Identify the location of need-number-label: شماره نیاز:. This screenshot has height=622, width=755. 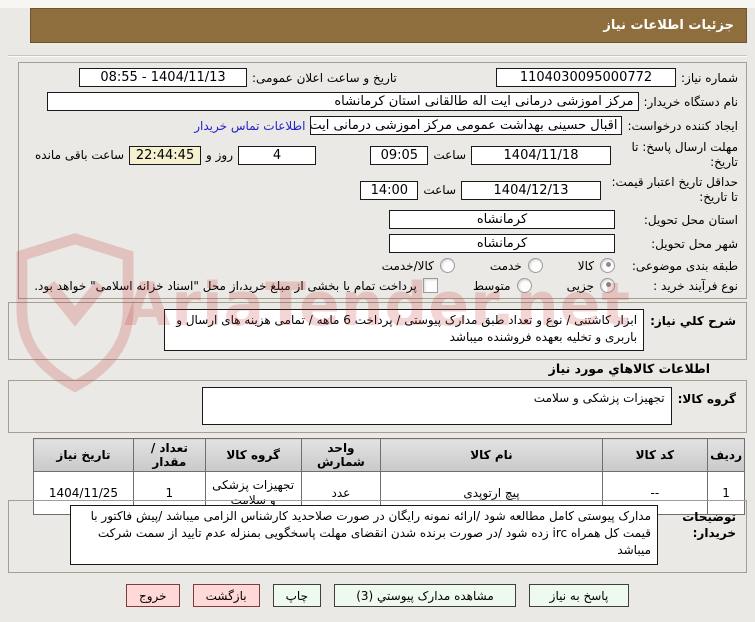
(709, 77).